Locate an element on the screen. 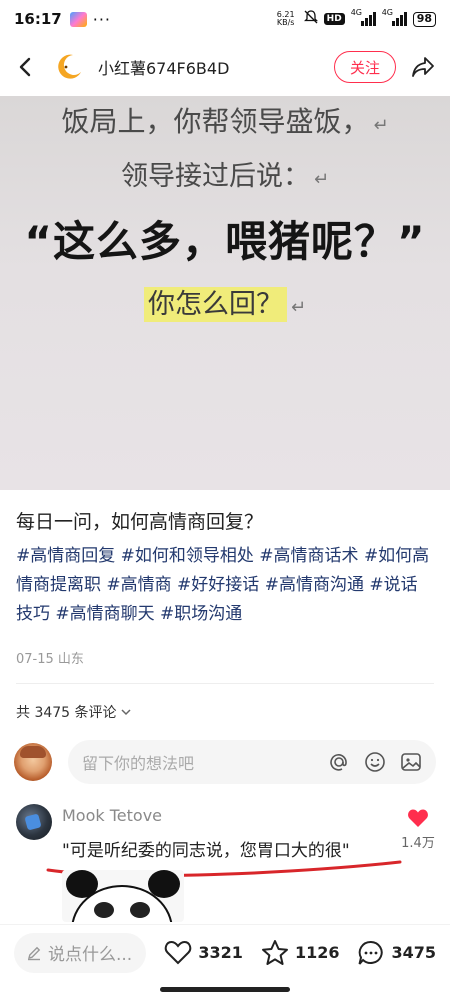  image-icon is located at coordinates (411, 762).